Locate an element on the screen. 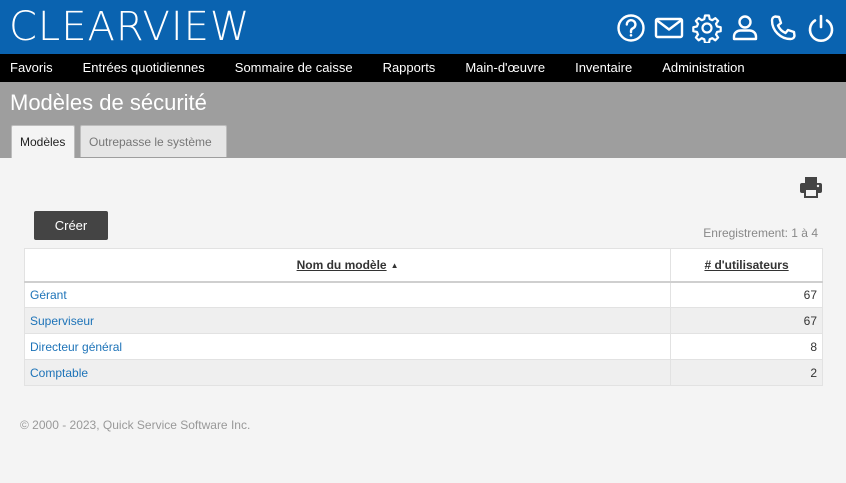 This screenshot has height=483, width=846. nav-sommaire-de-caisse: Sommaire de caisse is located at coordinates (294, 68).